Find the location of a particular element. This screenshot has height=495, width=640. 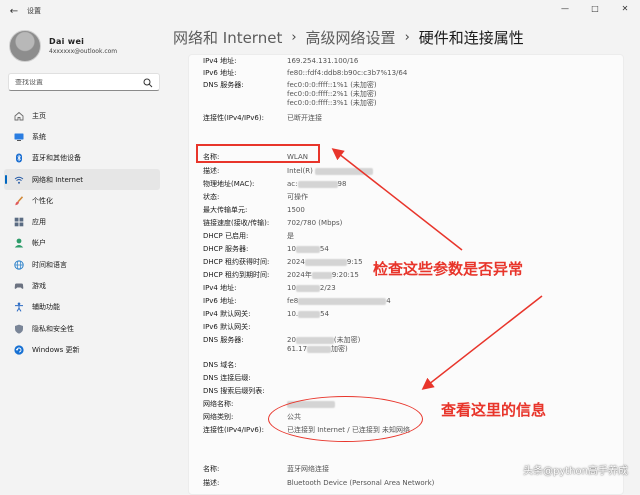

annotation-check-params: 检查这些参数是否异常 is located at coordinates (448, 269).